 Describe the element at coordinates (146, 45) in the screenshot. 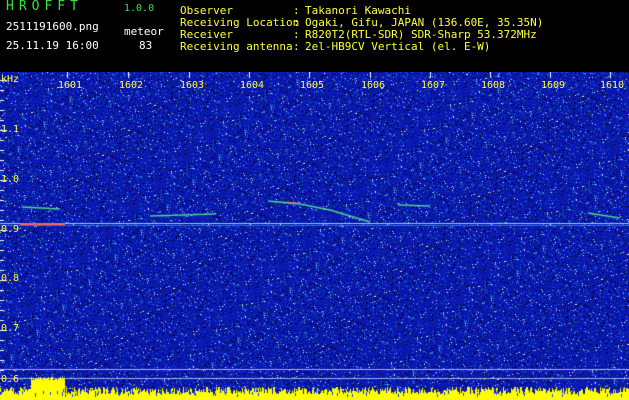

I see `meteor-count: 83` at that location.